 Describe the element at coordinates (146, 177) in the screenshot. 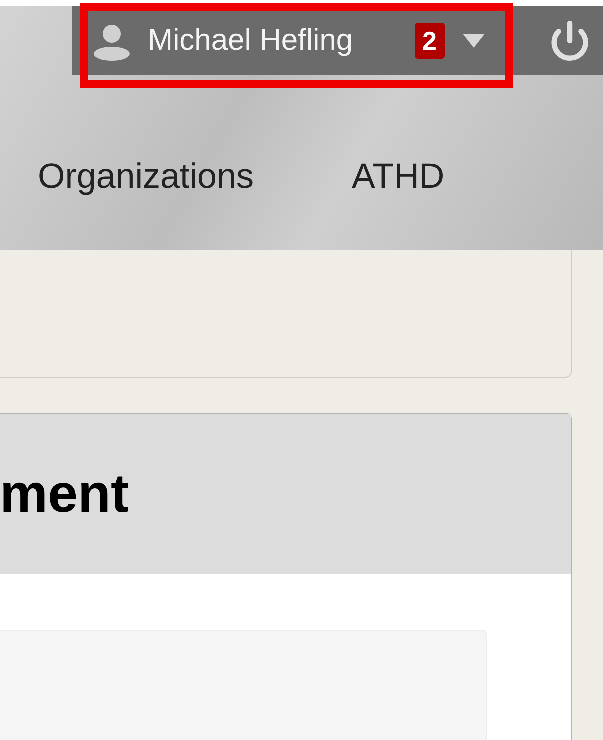

I see `nav-link: Organizations` at that location.